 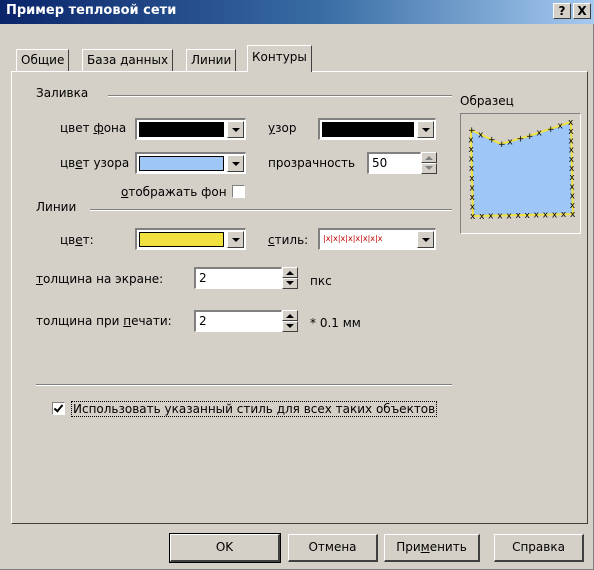 What do you see at coordinates (394, 163) in the screenshot?
I see `transparency-input: 50` at bounding box center [394, 163].